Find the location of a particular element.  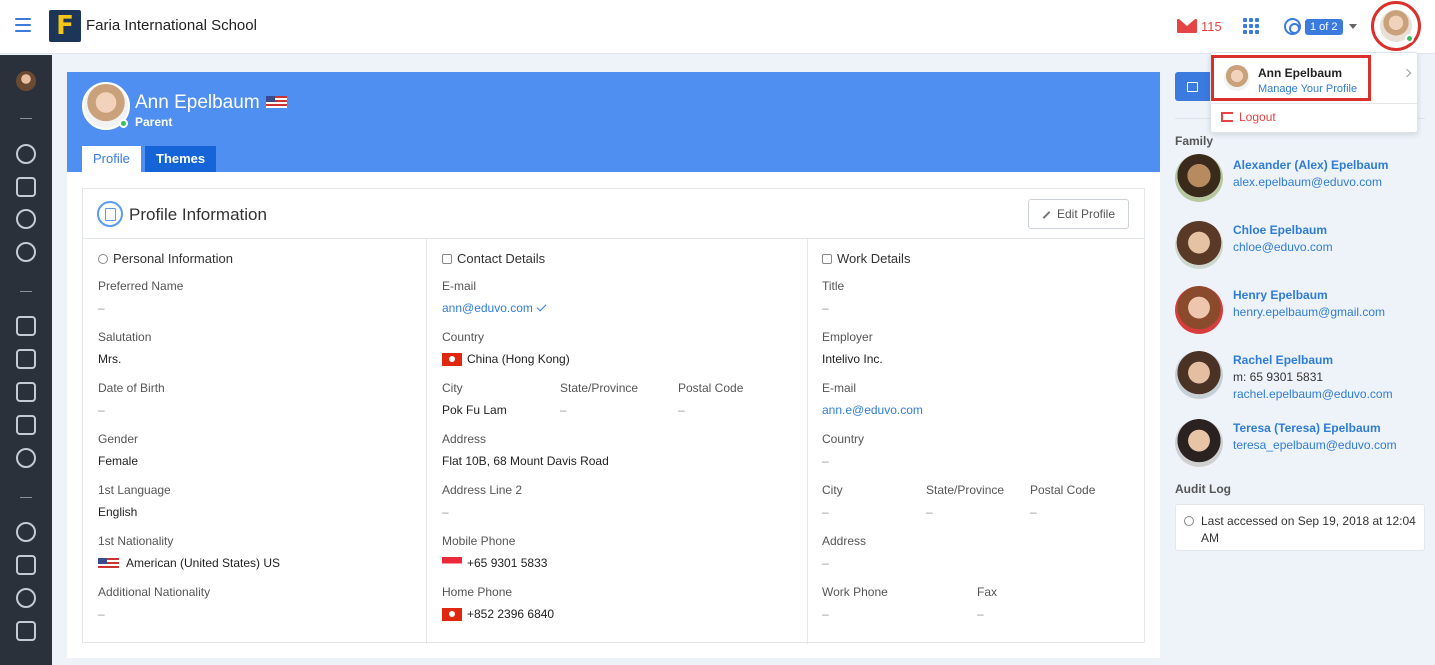

pencil-icon is located at coordinates (1046, 214).